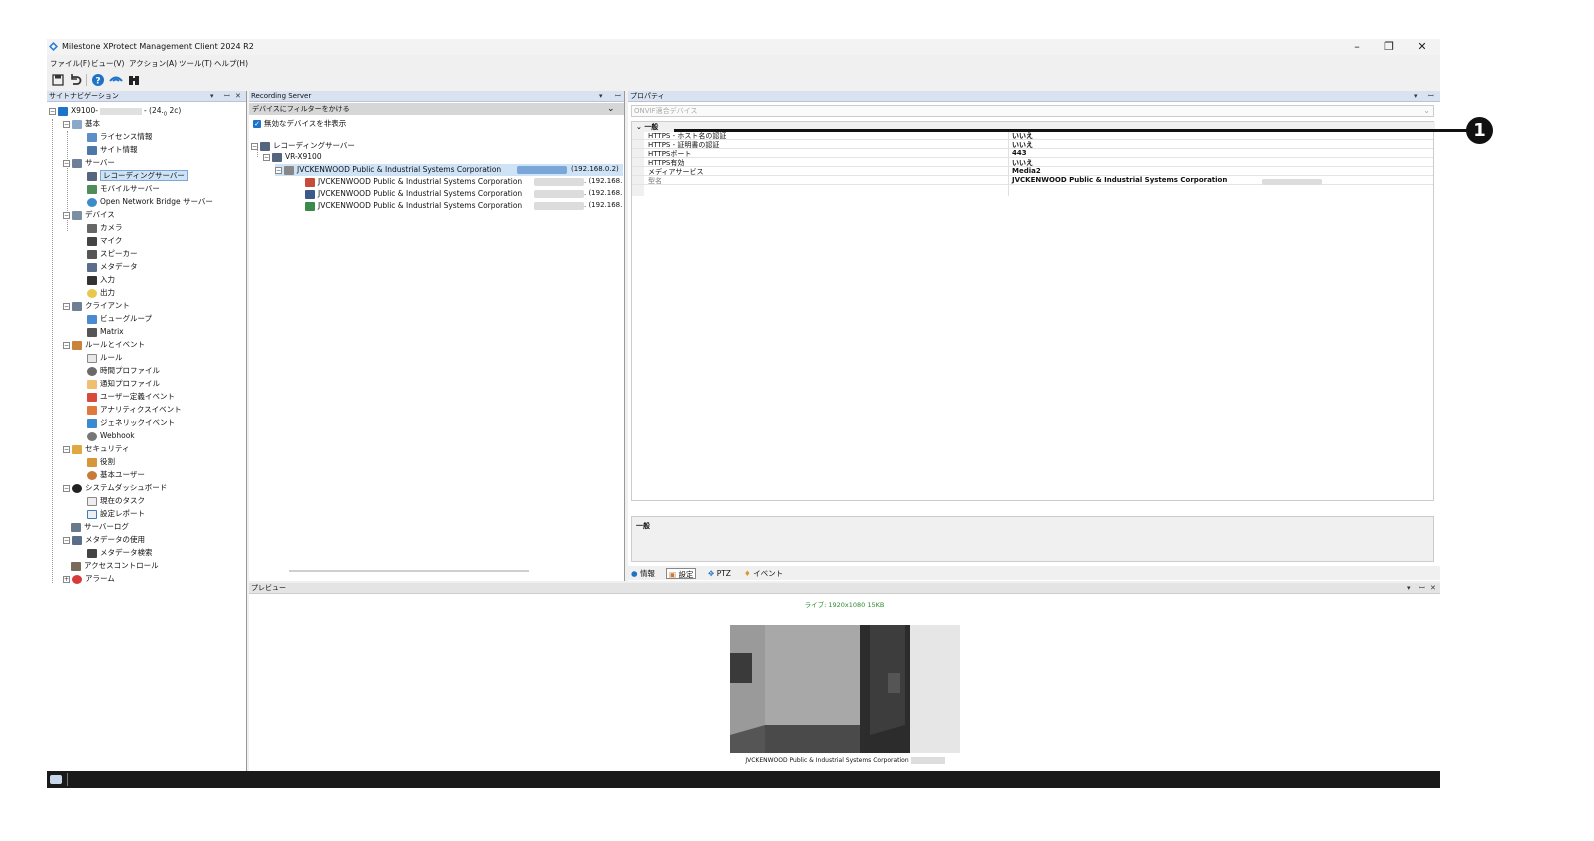  Describe the element at coordinates (104, 345) in the screenshot. I see `tree-item-rules-events: − ルールとイベント` at that location.